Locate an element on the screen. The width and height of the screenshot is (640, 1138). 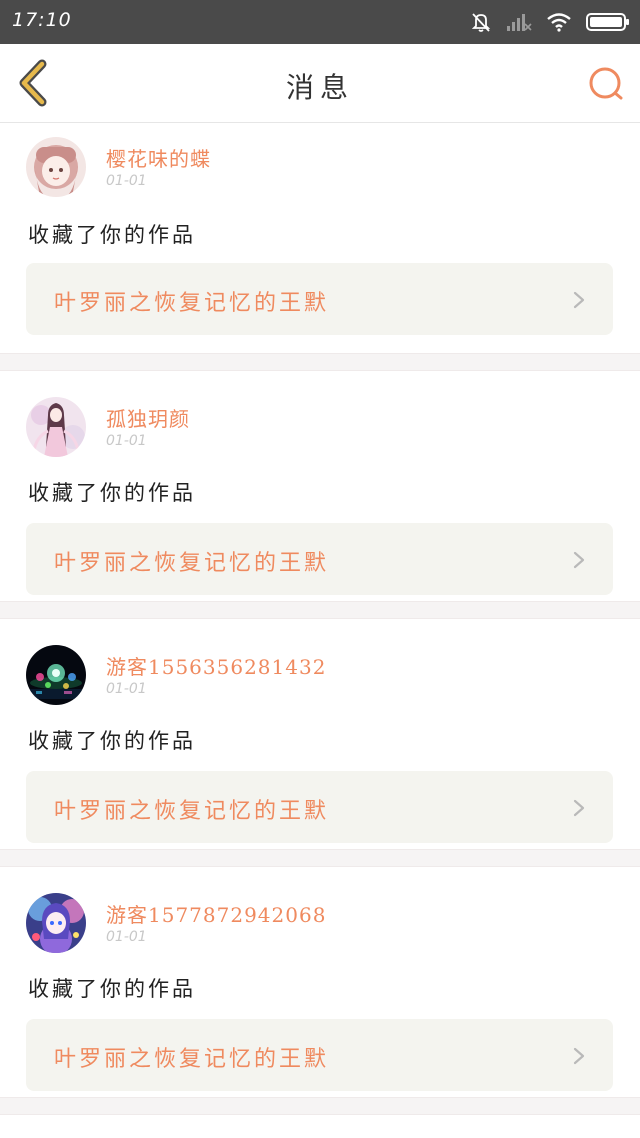
colorful-girl-avatar is located at coordinates (56, 923).